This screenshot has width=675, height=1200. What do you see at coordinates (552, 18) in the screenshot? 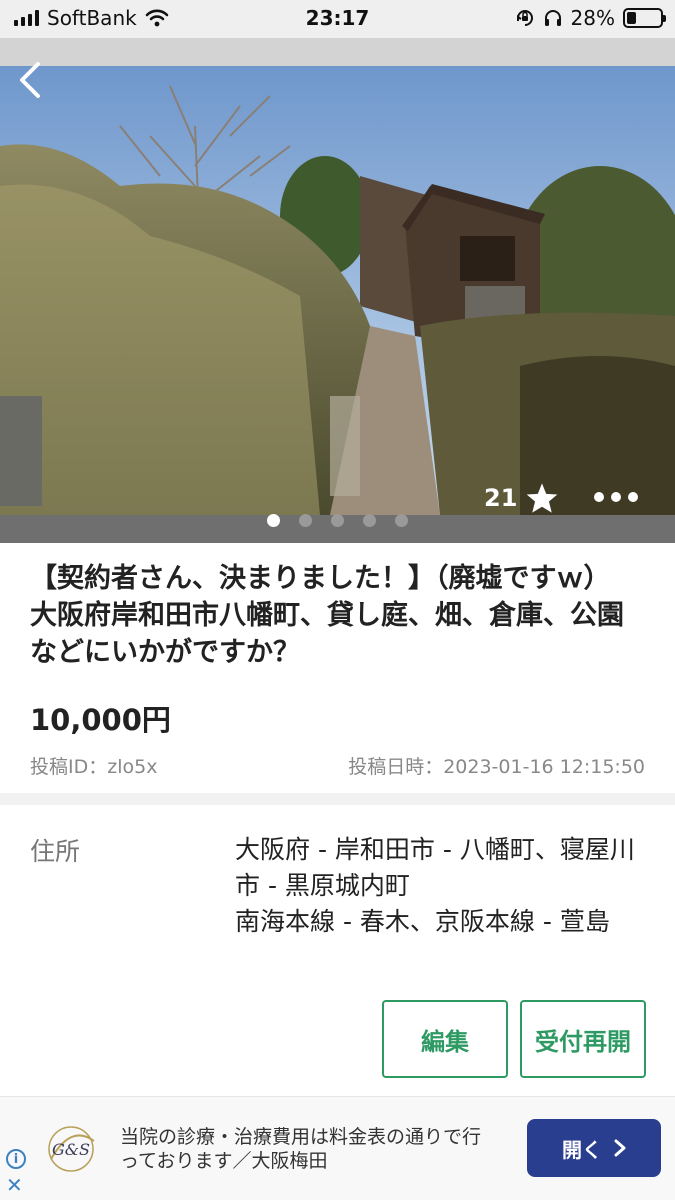
I see `headphones-icon` at bounding box center [552, 18].